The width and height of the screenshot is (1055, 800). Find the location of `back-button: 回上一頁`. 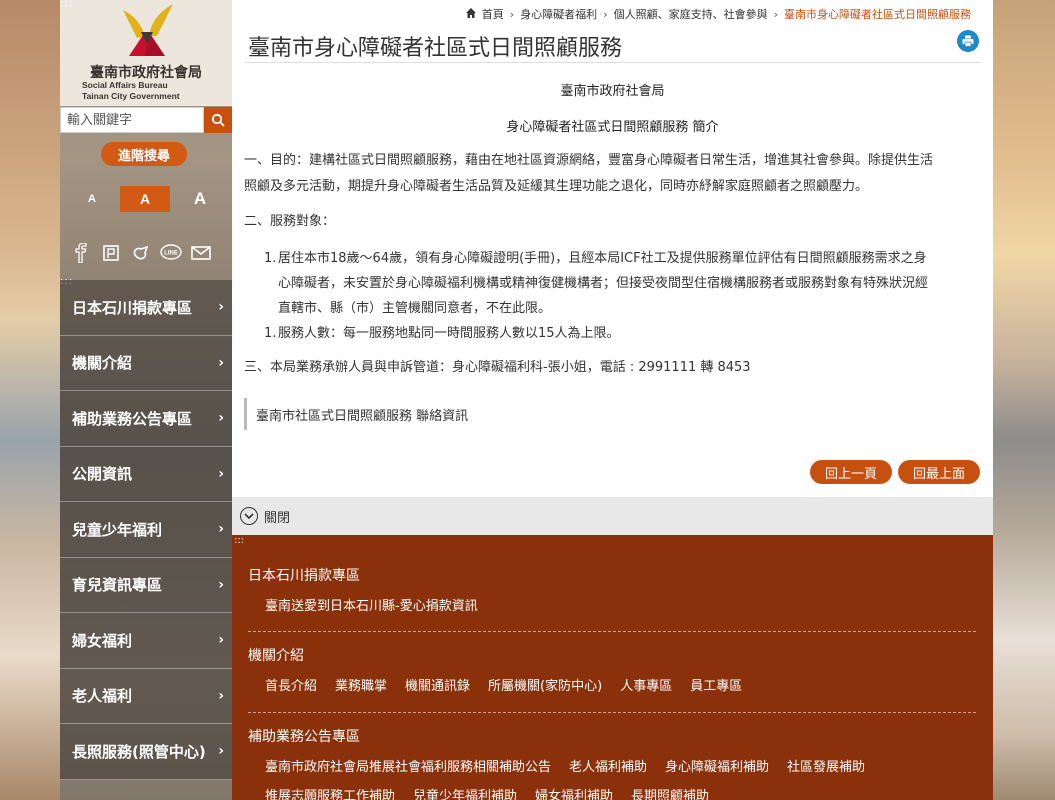

back-button: 回上一頁 is located at coordinates (851, 472).